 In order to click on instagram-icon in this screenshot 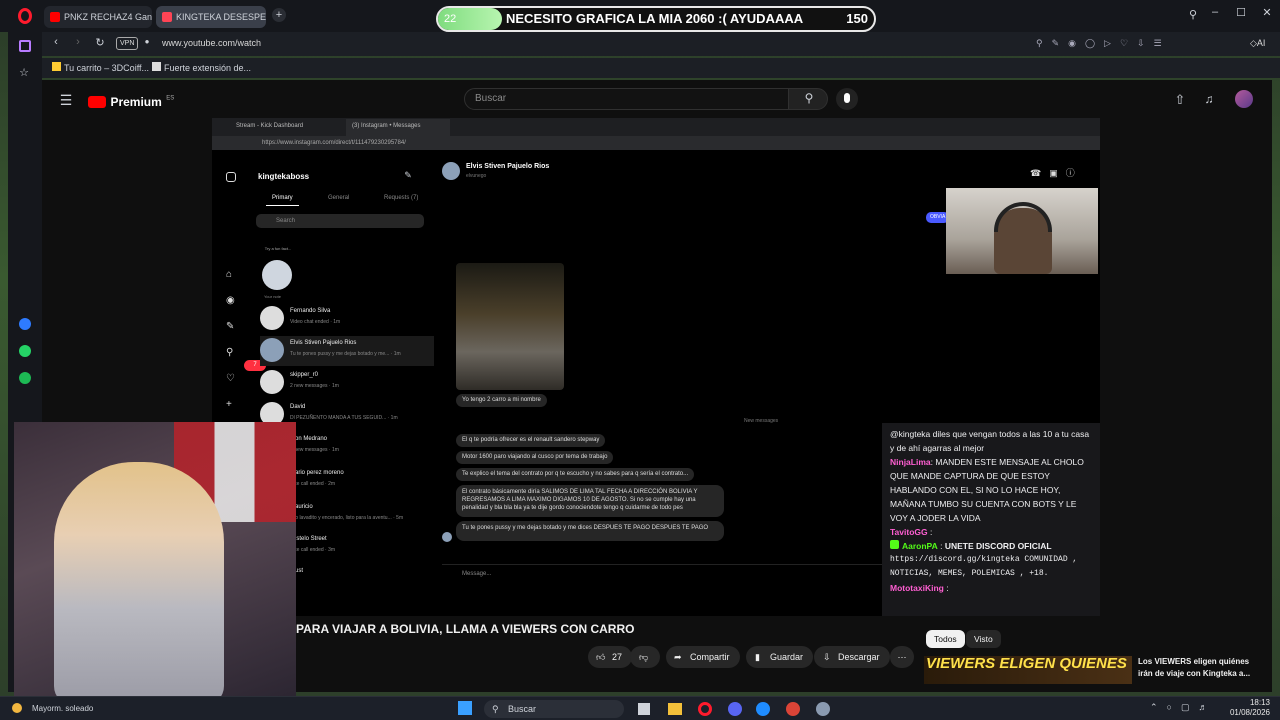, I will do `click(231, 177)`.